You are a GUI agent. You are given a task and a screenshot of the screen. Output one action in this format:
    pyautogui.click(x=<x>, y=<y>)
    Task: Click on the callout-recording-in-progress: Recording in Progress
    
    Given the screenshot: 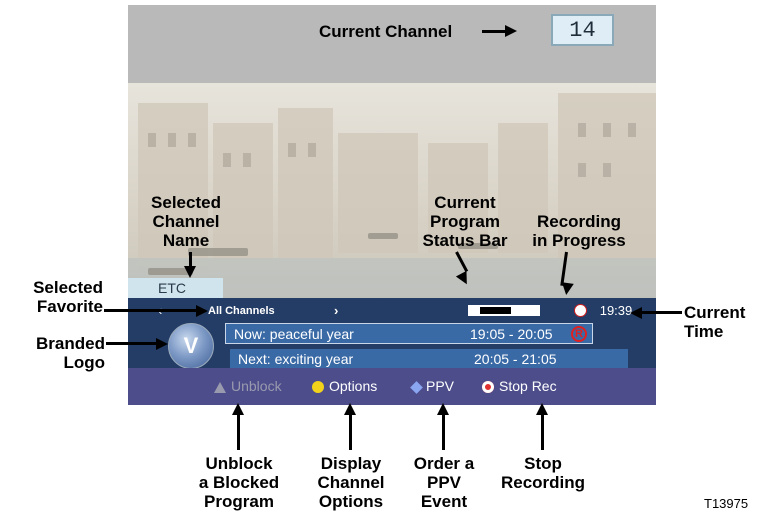 What is the action you would take?
    pyautogui.click(x=579, y=231)
    